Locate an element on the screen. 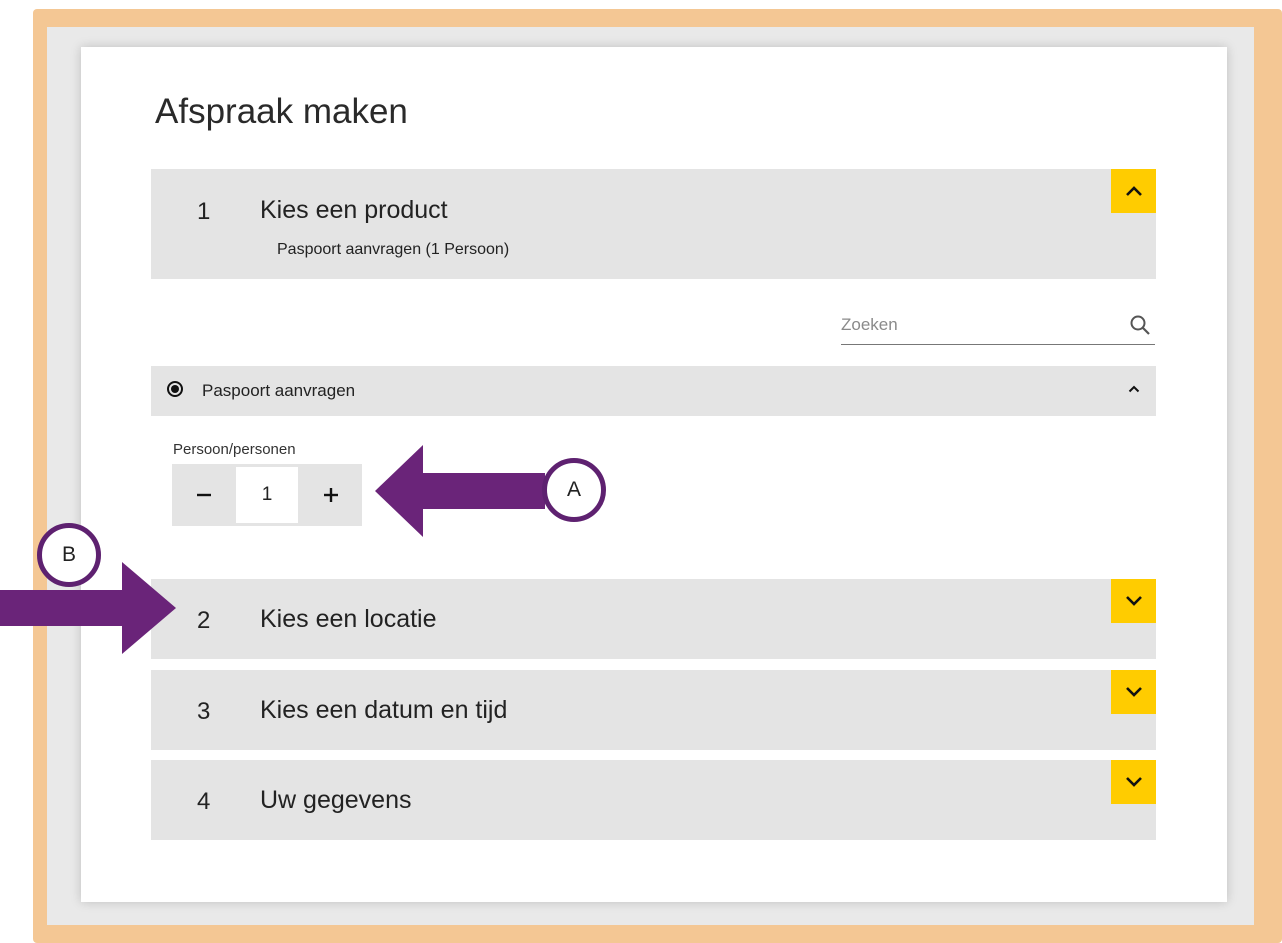  persons-stepper: 1 is located at coordinates (267, 495).